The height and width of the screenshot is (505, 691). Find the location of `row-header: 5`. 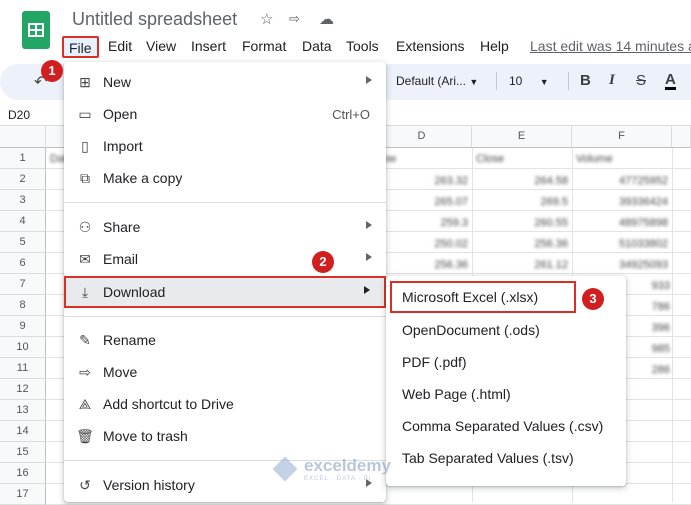

row-header: 5 is located at coordinates (23, 242).